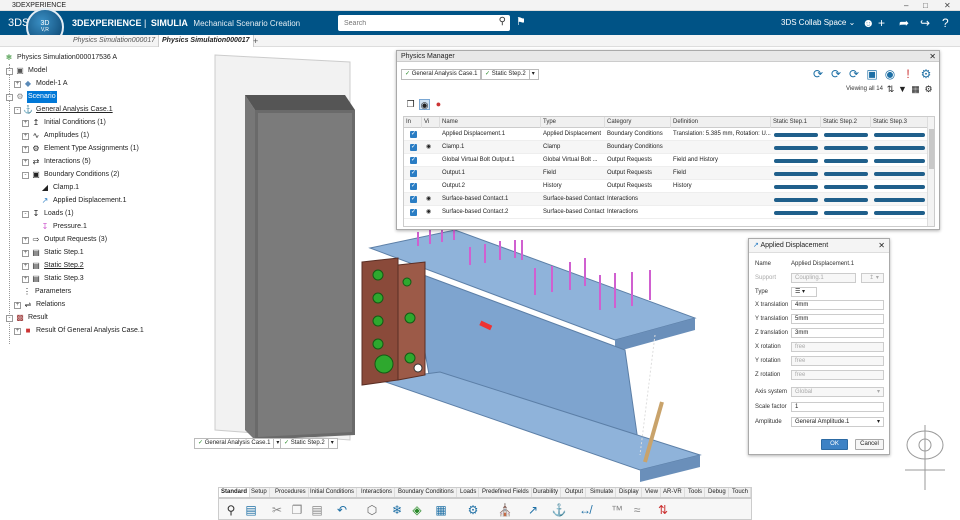 This screenshot has height=520, width=960. I want to click on communities-icon: ↪, so click(925, 23).